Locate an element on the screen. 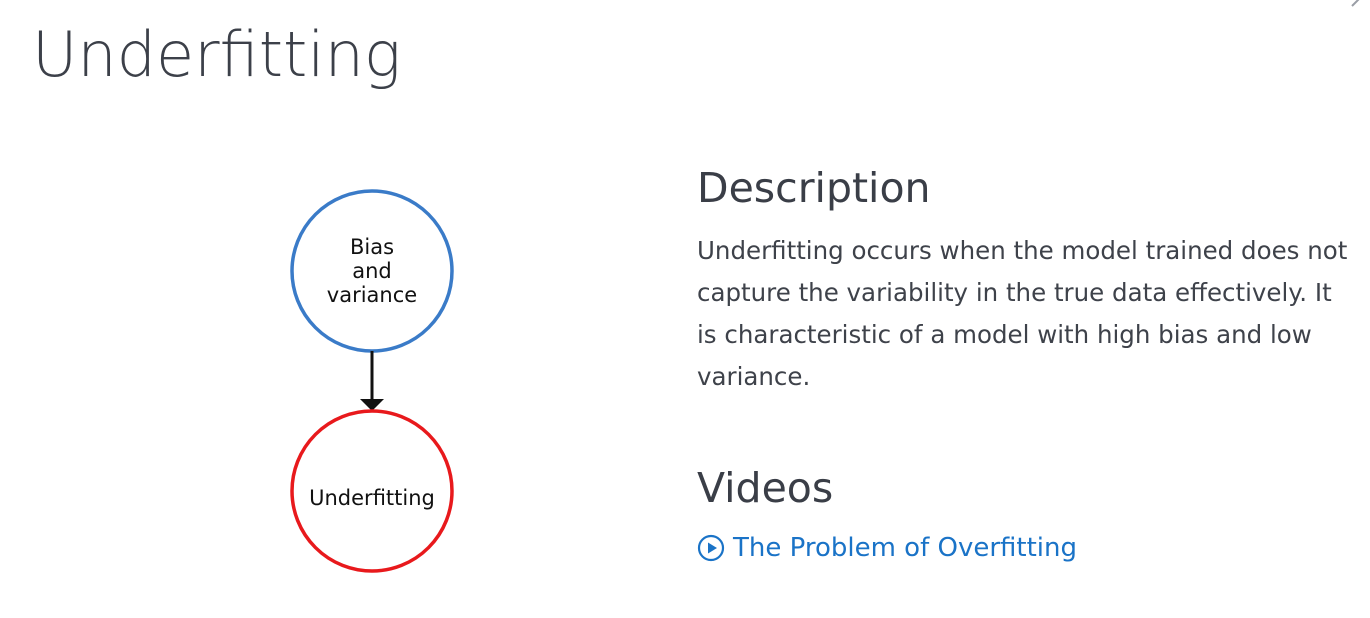 Image resolution: width=1370 pixels, height=618 pixels. arrowhead-icon is located at coordinates (372, 405).